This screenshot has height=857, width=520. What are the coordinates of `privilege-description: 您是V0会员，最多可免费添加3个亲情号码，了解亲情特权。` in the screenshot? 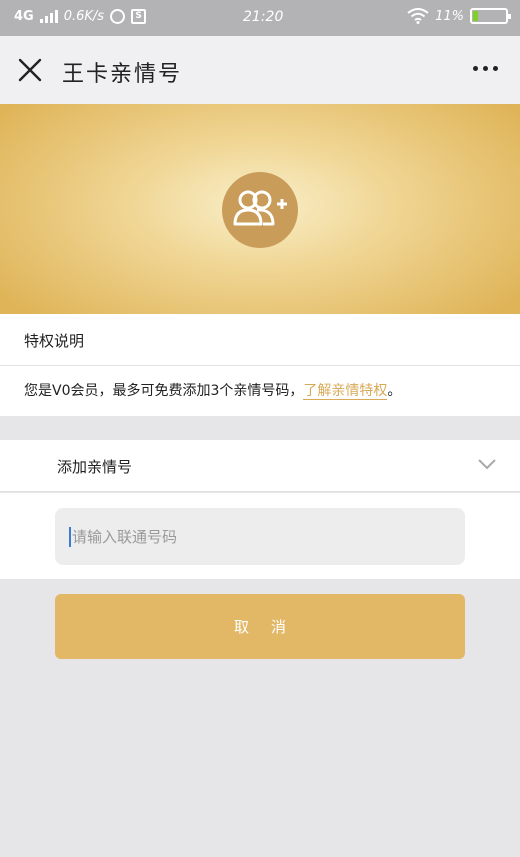 It's located at (260, 391).